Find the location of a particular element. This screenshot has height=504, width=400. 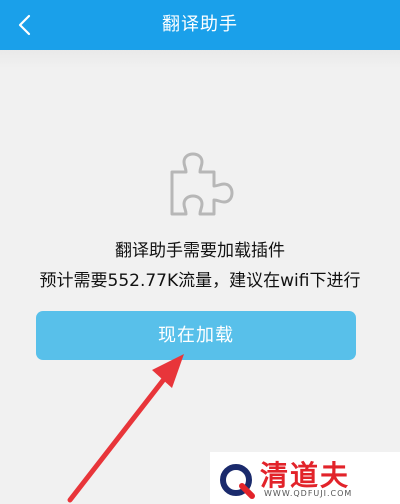

plugin-required-text: 翻译助手需要加载插件 is located at coordinates (200, 251).